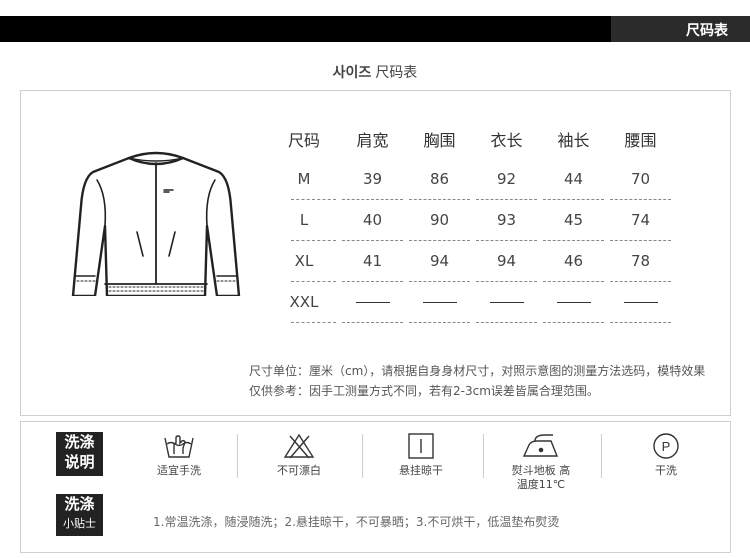  Describe the element at coordinates (304, 302) in the screenshot. I see `size-cell: XXL` at that location.